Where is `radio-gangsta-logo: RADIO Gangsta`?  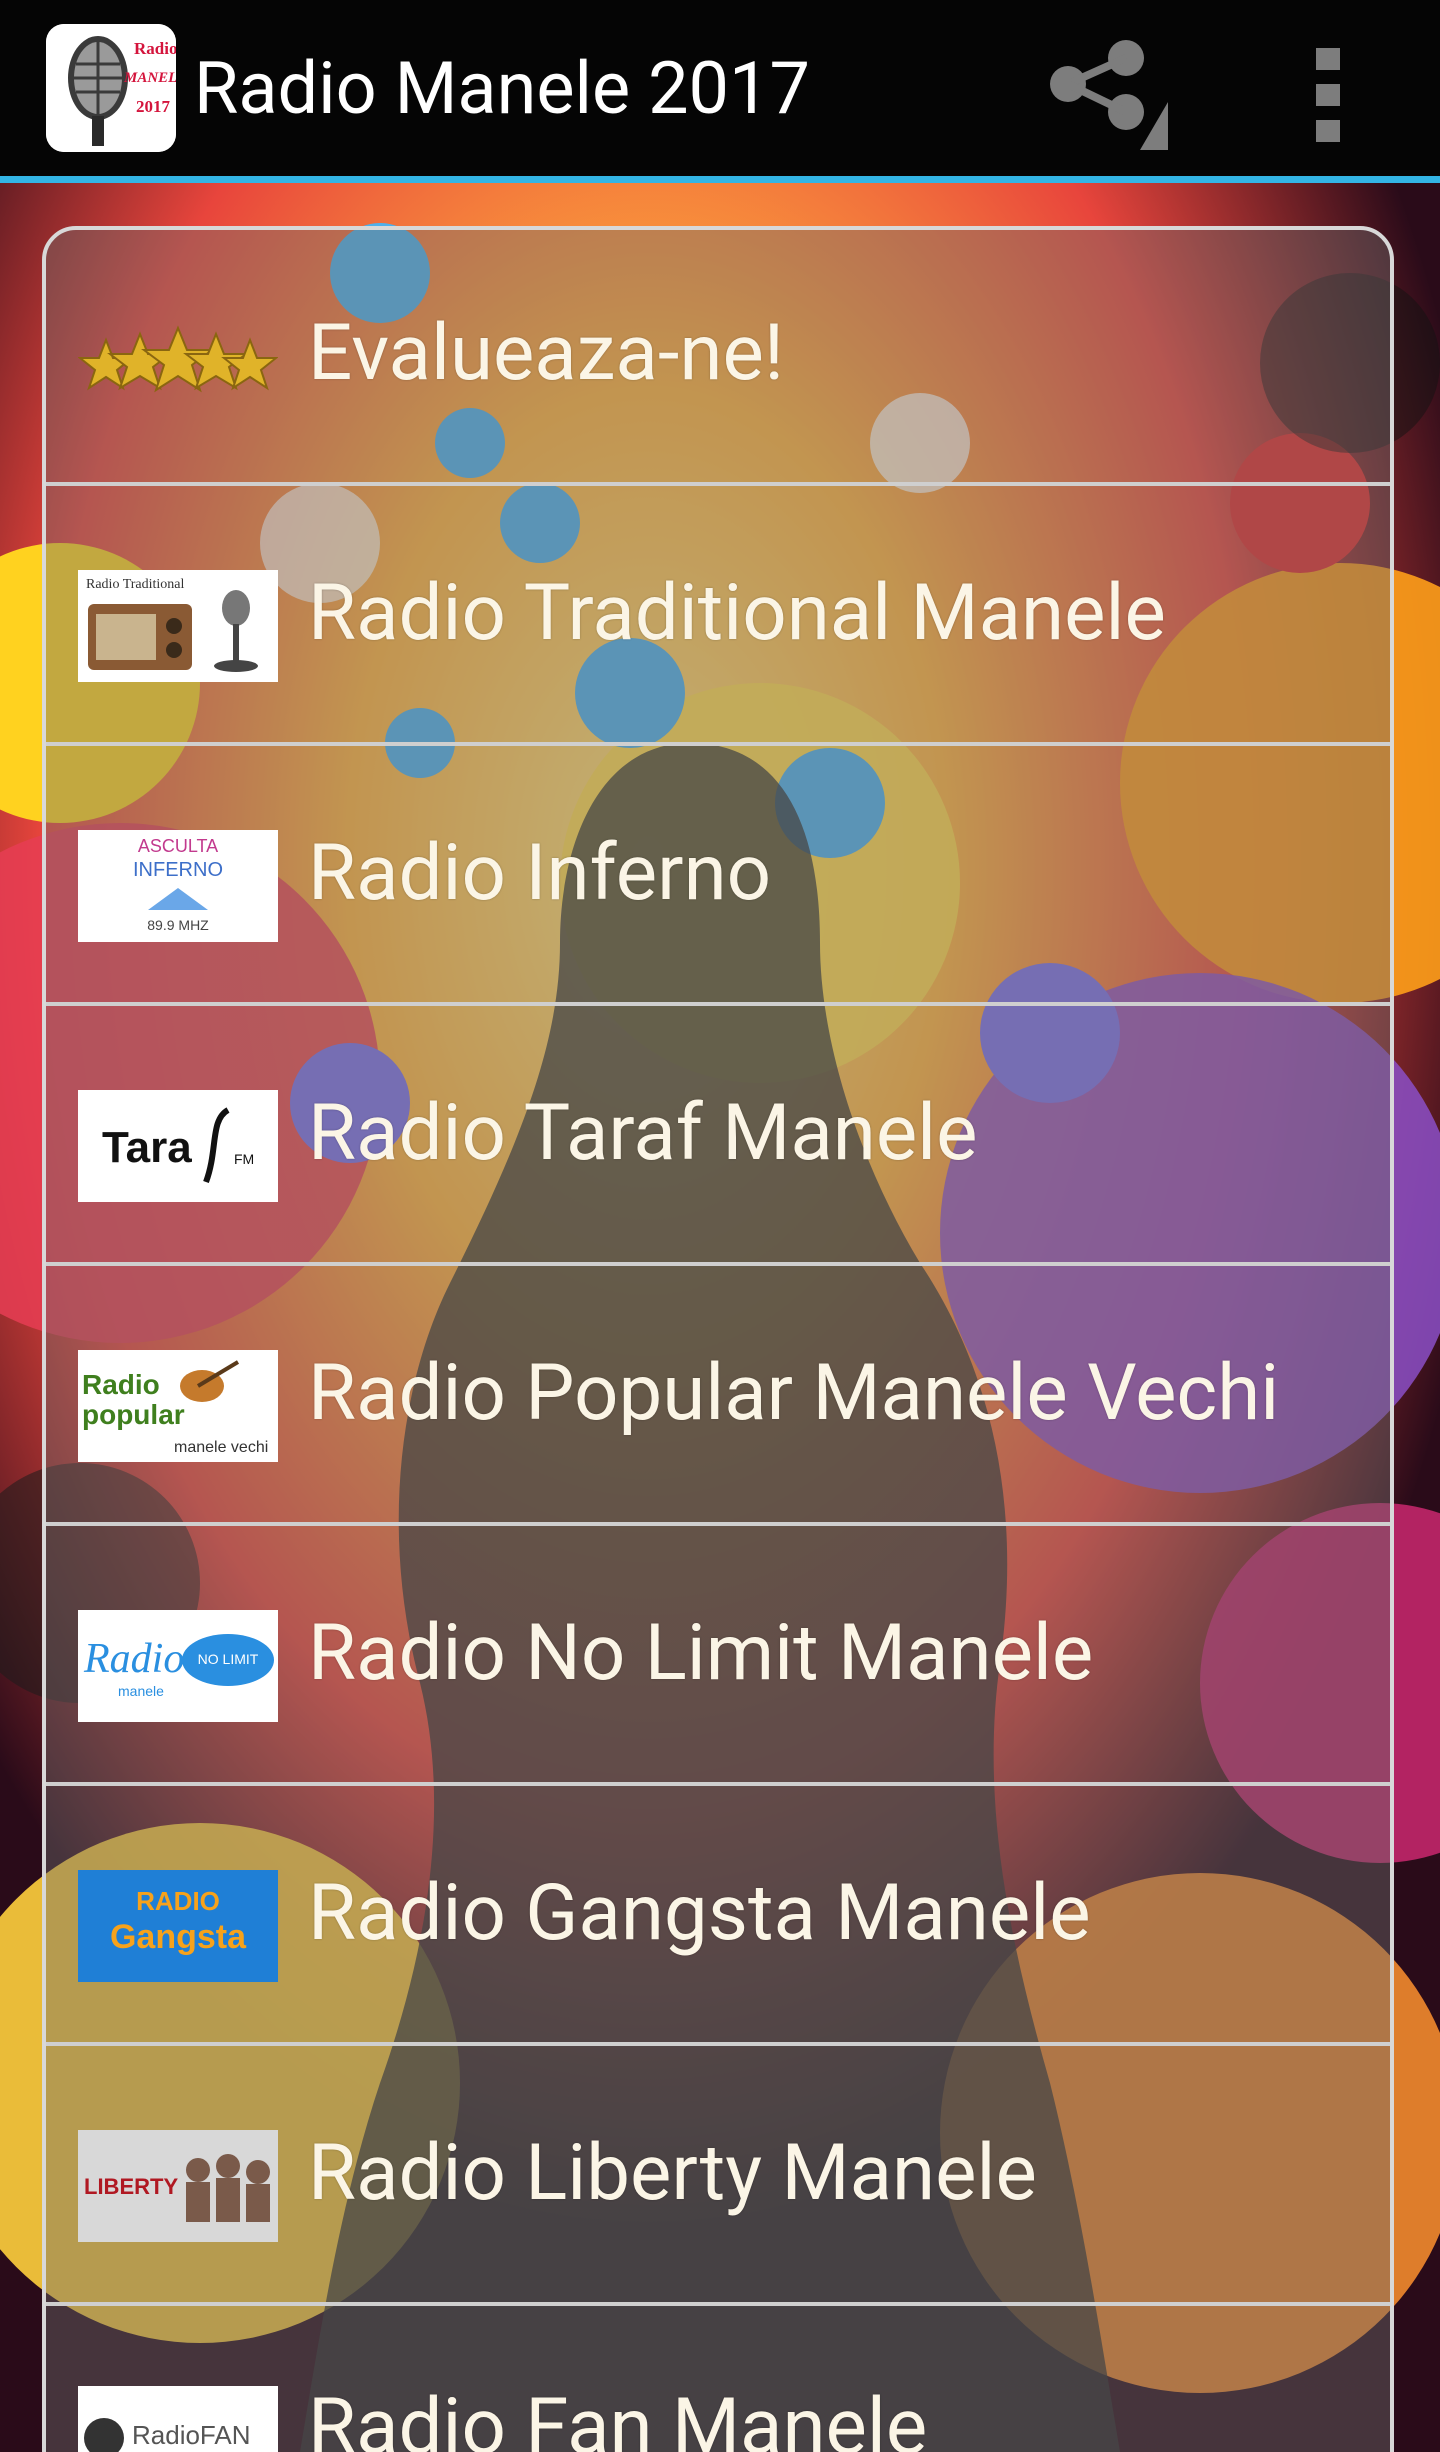
radio-gangsta-logo: RADIO Gangsta is located at coordinates (178, 1926).